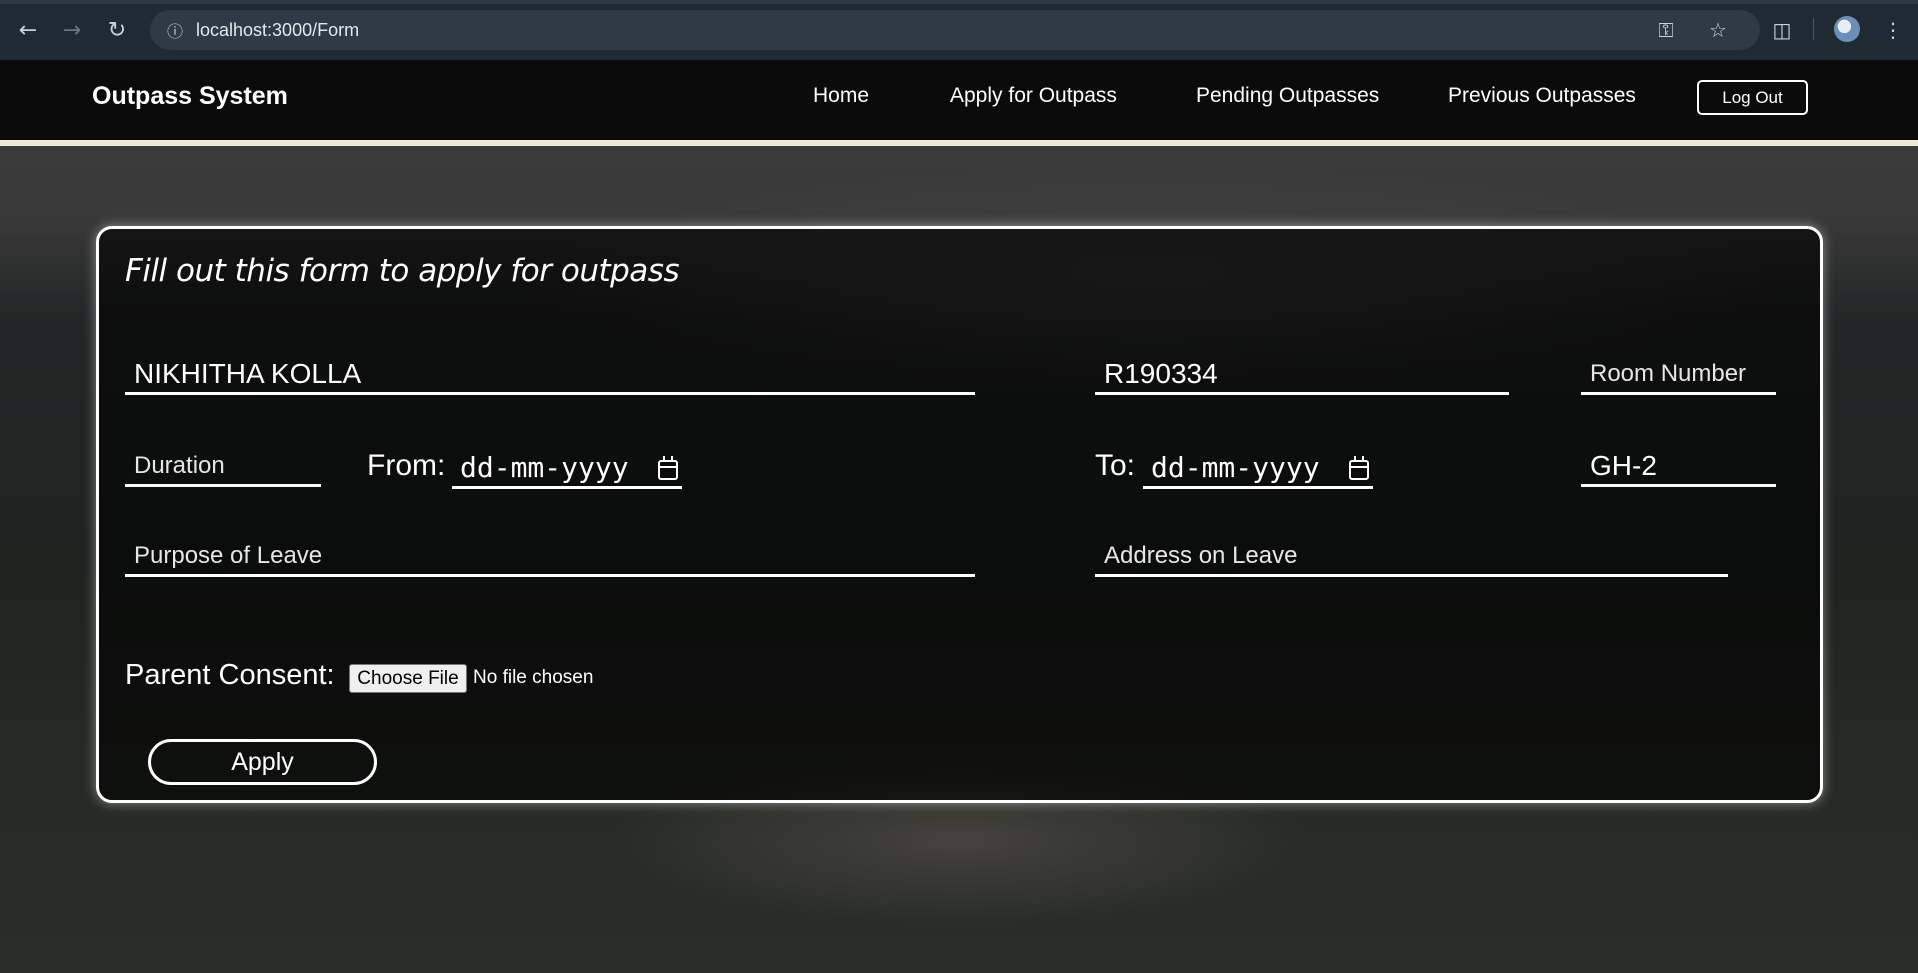  I want to click on site-info-icon: ⓘ, so click(175, 30).